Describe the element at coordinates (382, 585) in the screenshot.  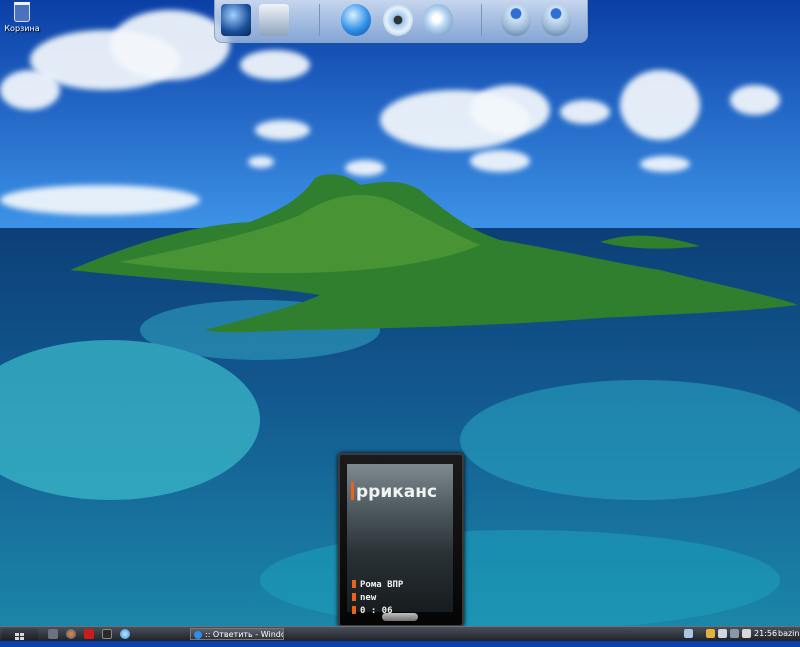
I see `artist-label: Рома ВПР` at that location.